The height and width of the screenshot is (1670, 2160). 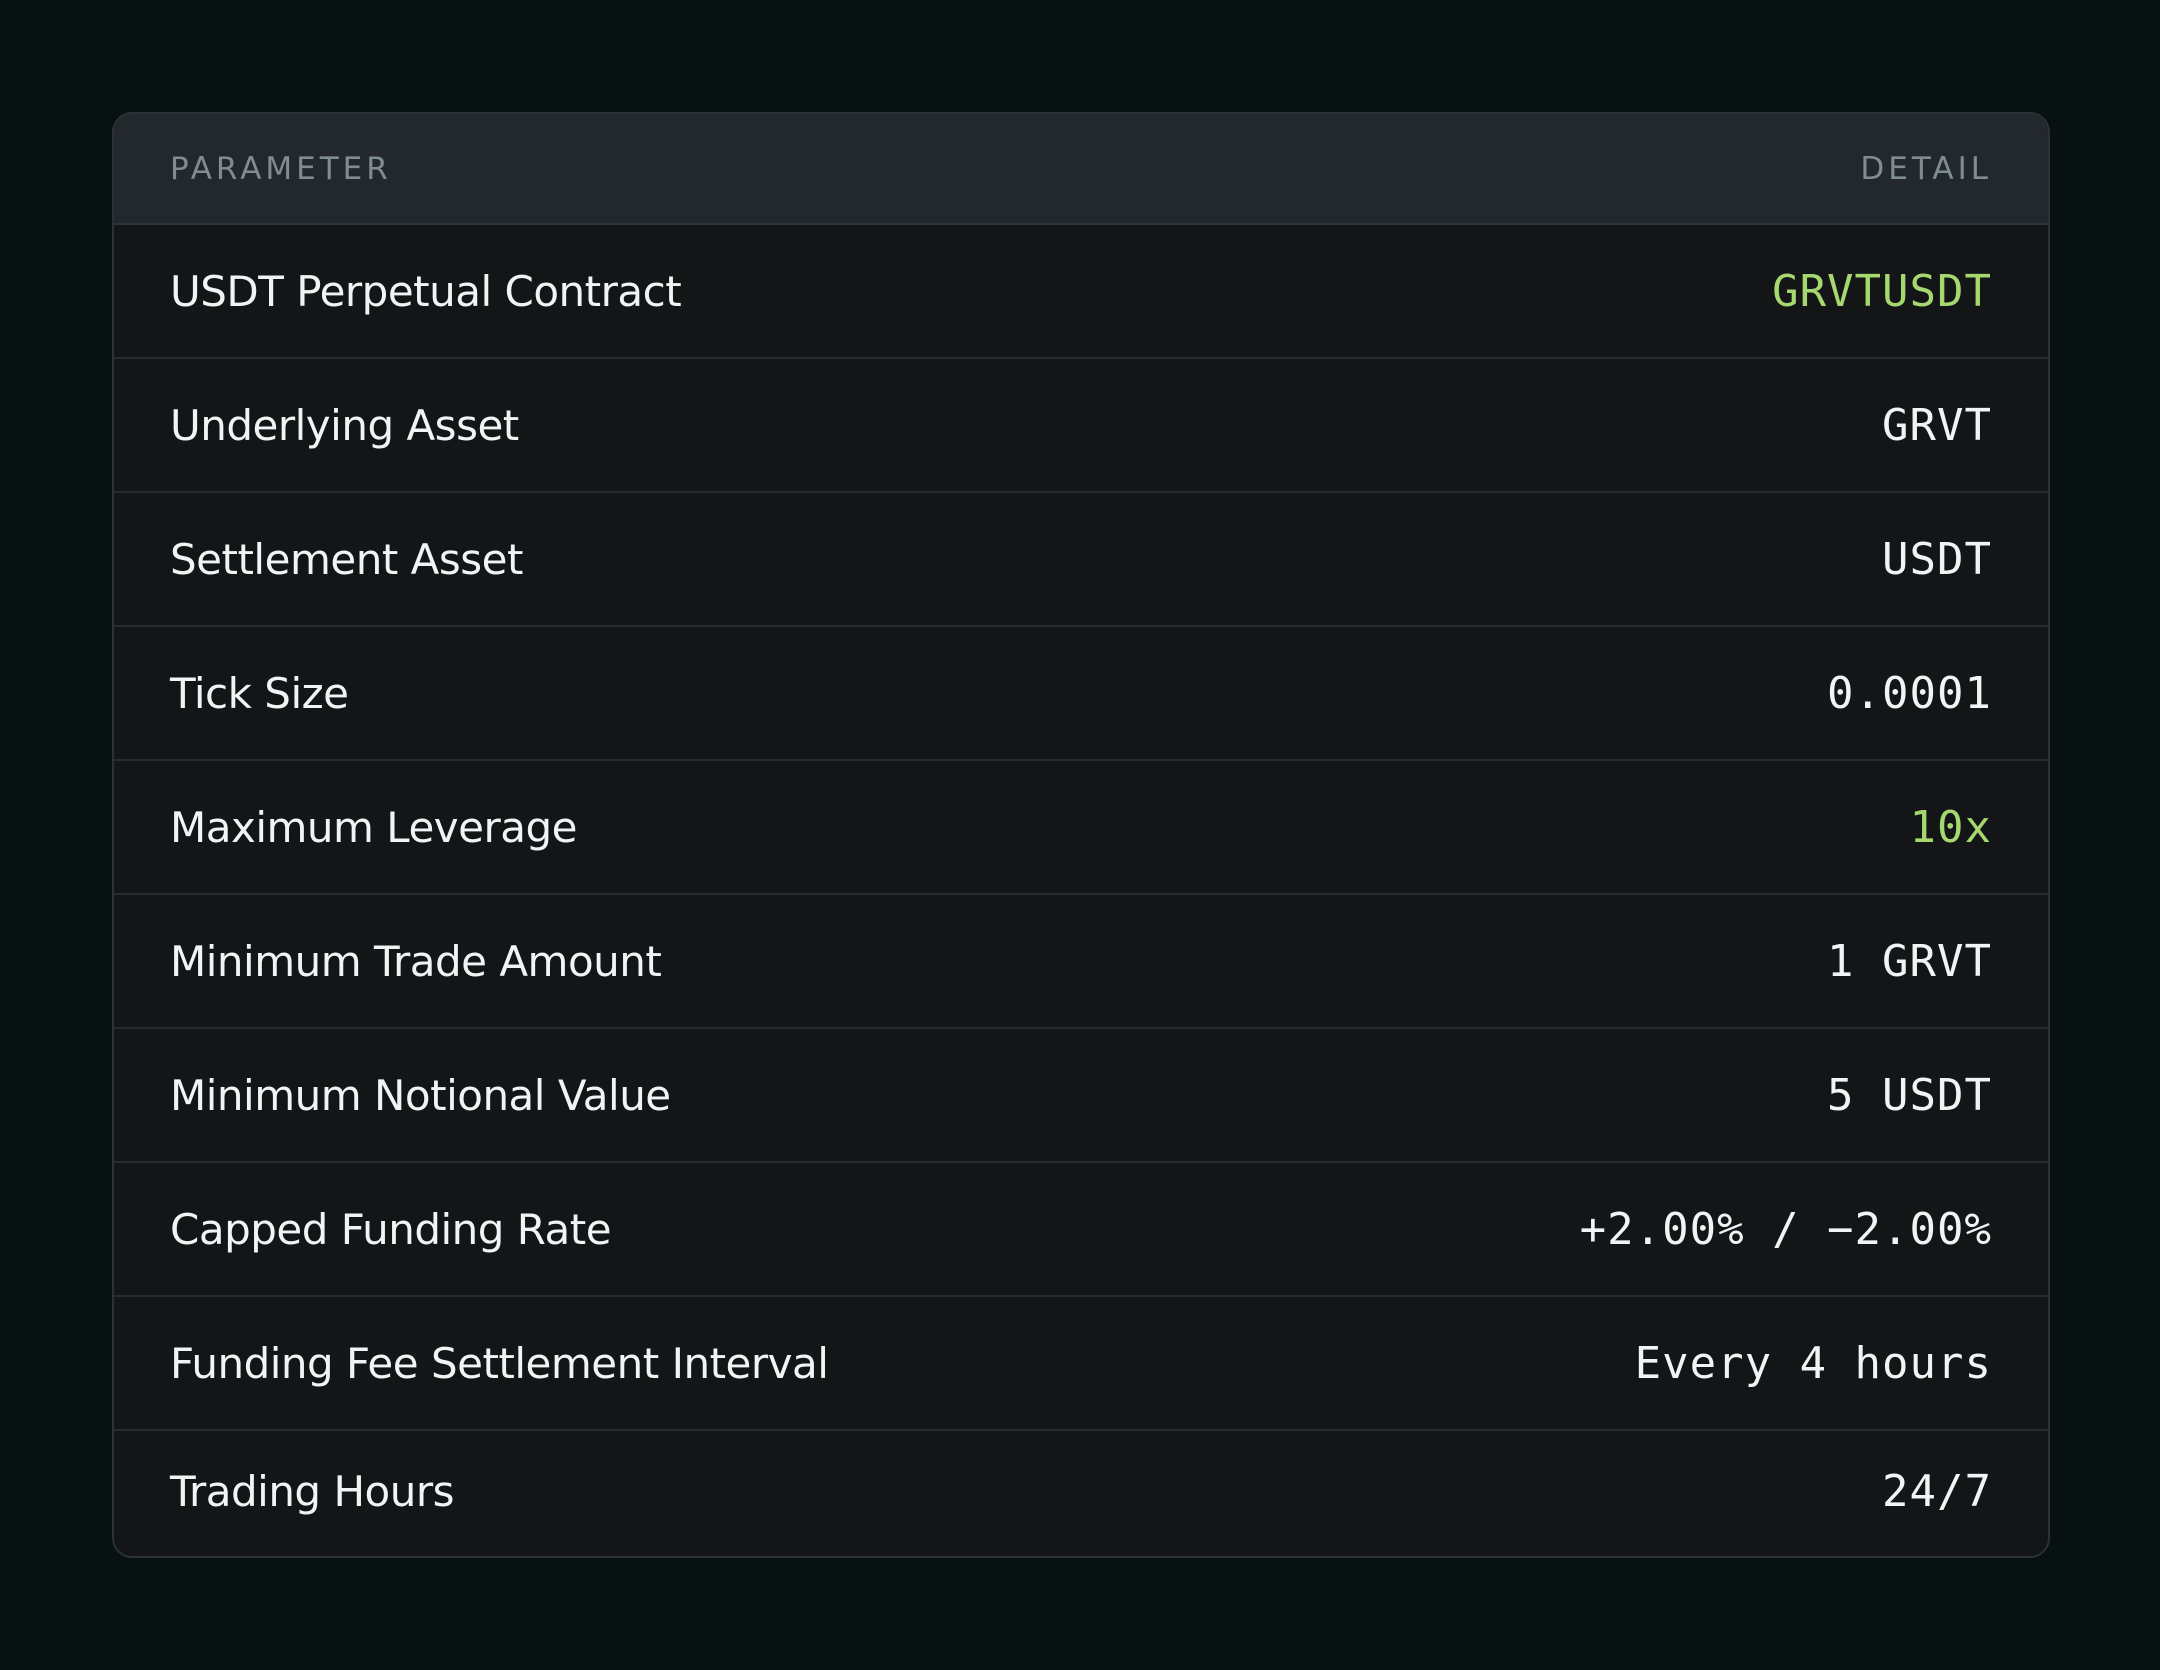 I want to click on header-detail: DETAIL, so click(x=1926, y=168).